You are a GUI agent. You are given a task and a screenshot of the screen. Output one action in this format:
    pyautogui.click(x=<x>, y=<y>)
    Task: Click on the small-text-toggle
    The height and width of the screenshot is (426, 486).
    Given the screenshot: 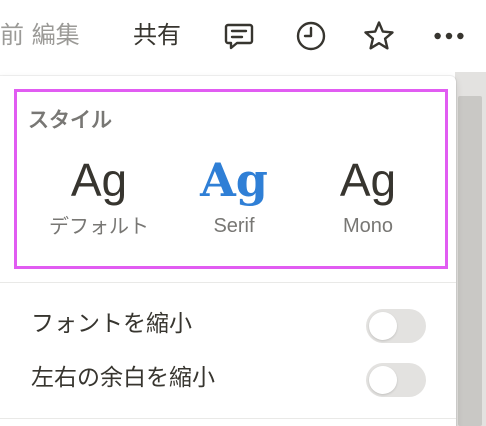 What is the action you would take?
    pyautogui.click(x=396, y=326)
    